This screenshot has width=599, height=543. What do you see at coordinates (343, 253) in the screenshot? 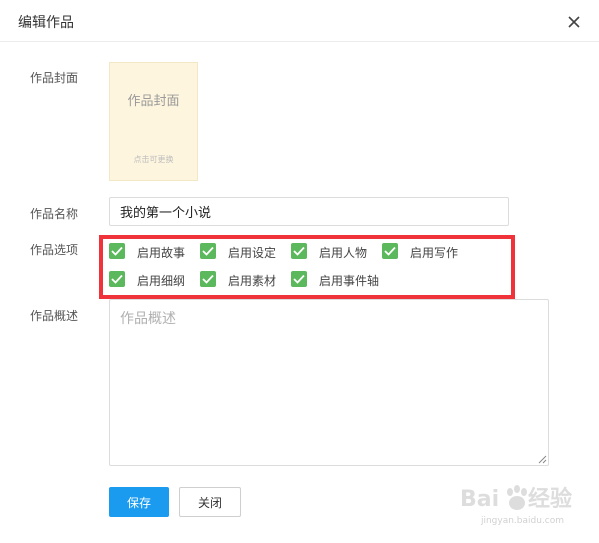
I see `option-label: 启用人物` at bounding box center [343, 253].